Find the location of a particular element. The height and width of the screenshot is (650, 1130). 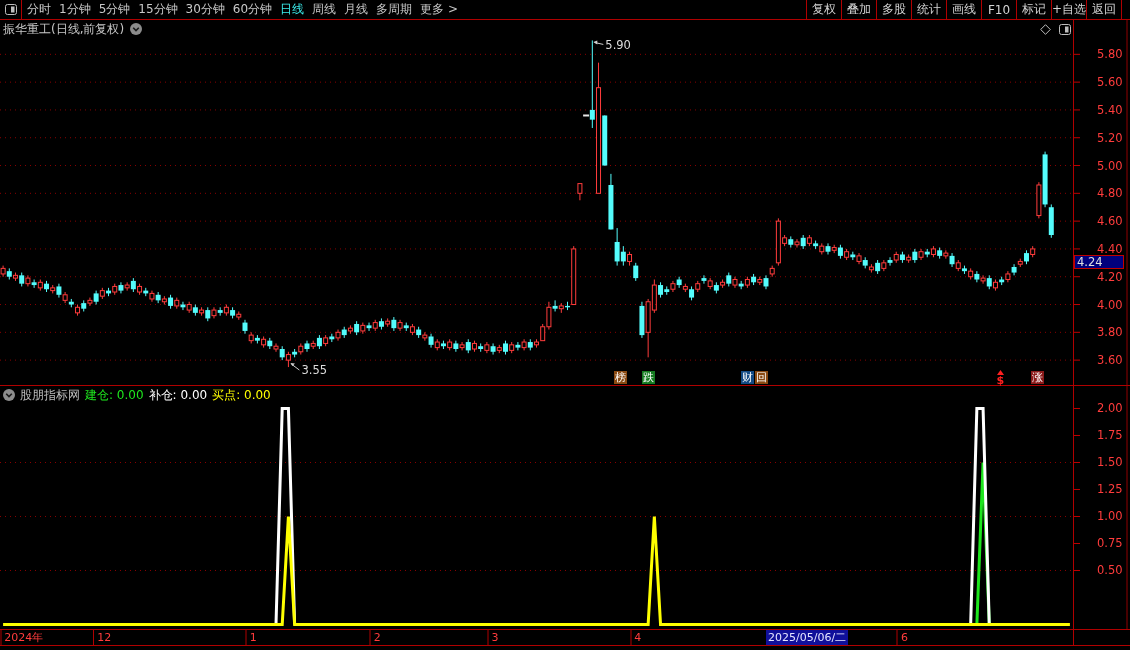

period-tab: 日线 is located at coordinates (292, 9).